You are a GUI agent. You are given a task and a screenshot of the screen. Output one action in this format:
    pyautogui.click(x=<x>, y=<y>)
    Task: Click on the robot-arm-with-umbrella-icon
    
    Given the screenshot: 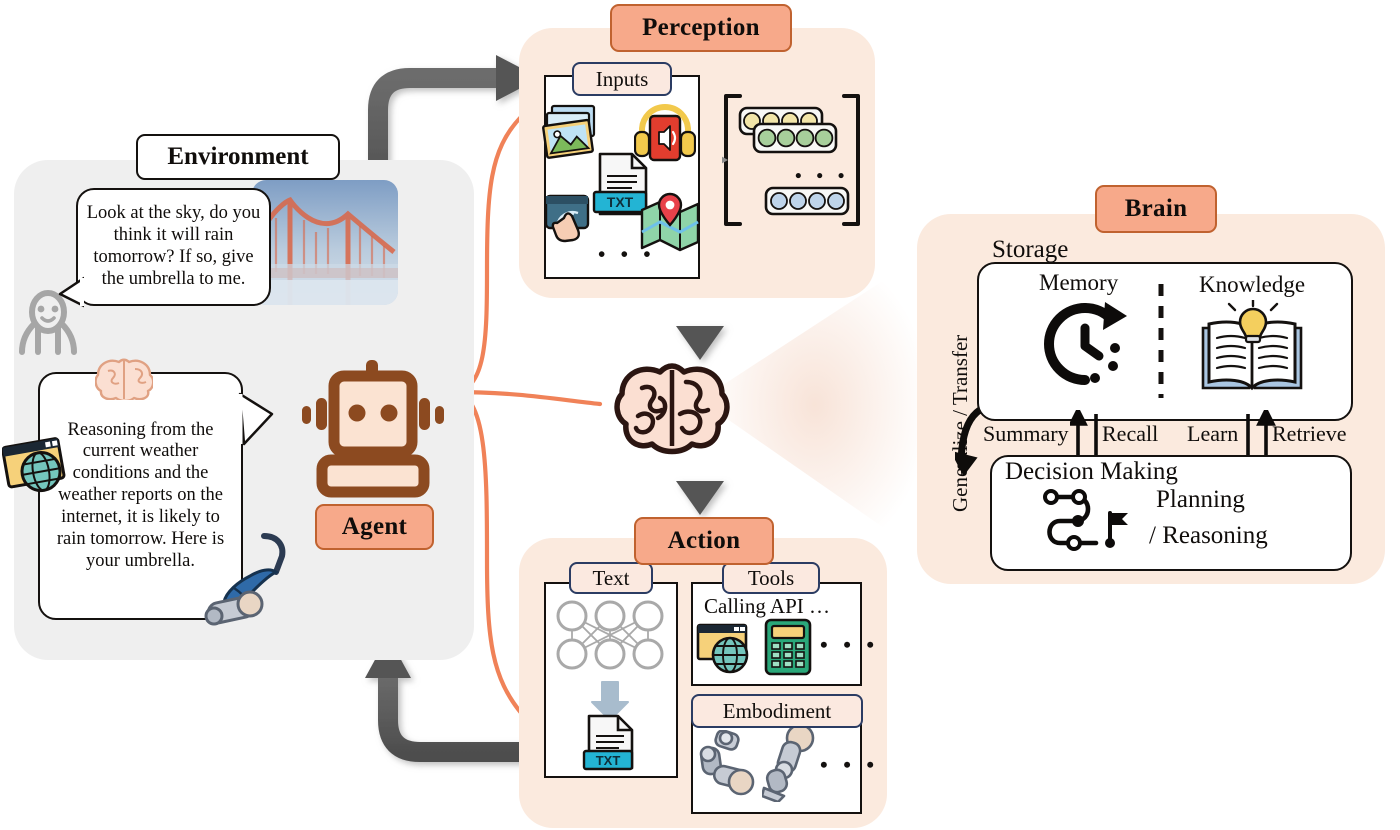 What is the action you would take?
    pyautogui.click(x=245, y=579)
    